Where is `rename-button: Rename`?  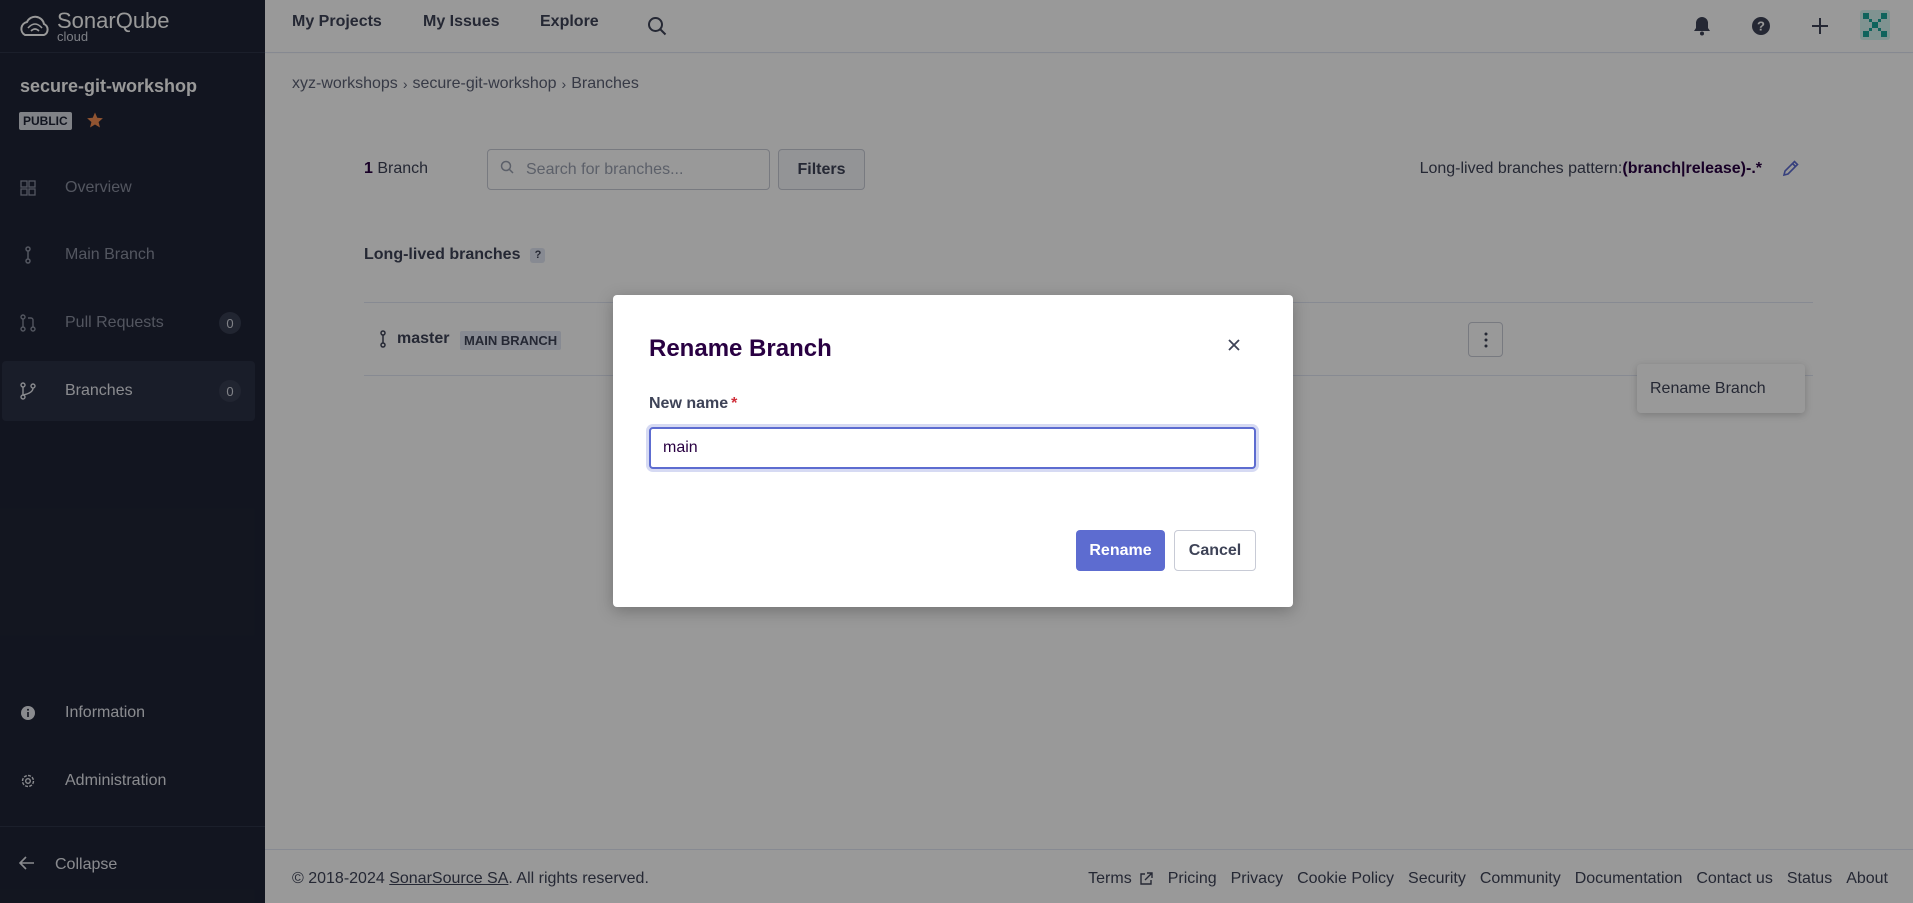 rename-button: Rename is located at coordinates (1120, 550).